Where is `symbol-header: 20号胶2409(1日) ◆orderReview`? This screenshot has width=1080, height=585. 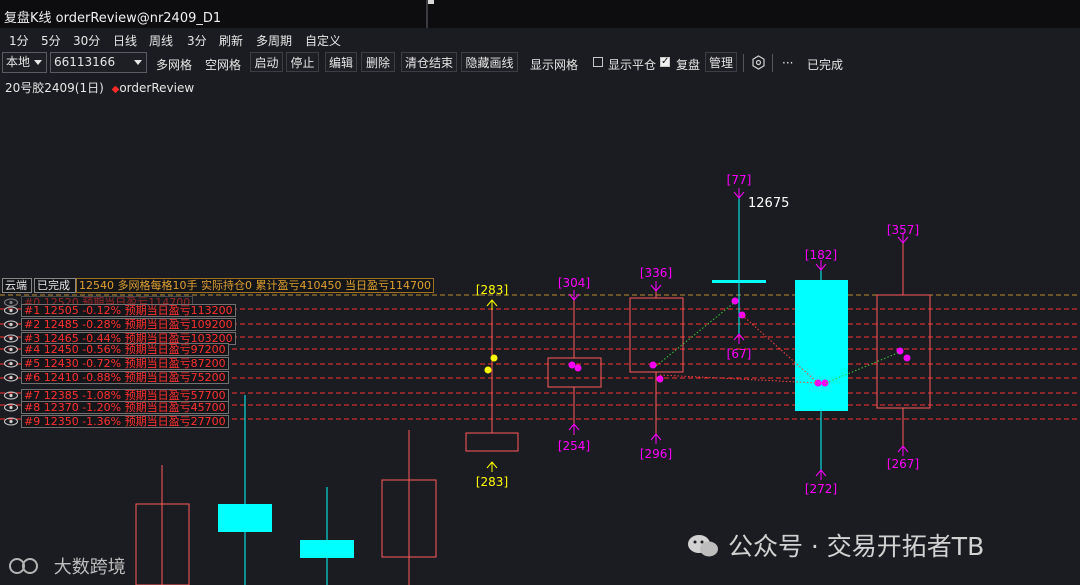 symbol-header: 20号胶2409(1日) ◆orderReview is located at coordinates (99, 87).